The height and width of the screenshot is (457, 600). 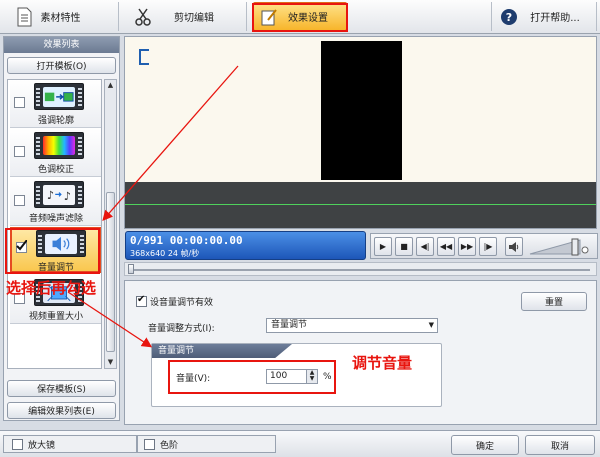 I want to click on tab-cut-edit: 剪切编辑, so click(x=184, y=16).